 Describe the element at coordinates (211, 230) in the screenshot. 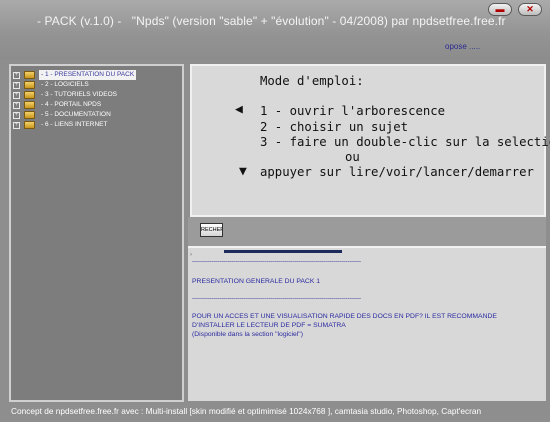

I see `search-button: RECHERCHER` at that location.